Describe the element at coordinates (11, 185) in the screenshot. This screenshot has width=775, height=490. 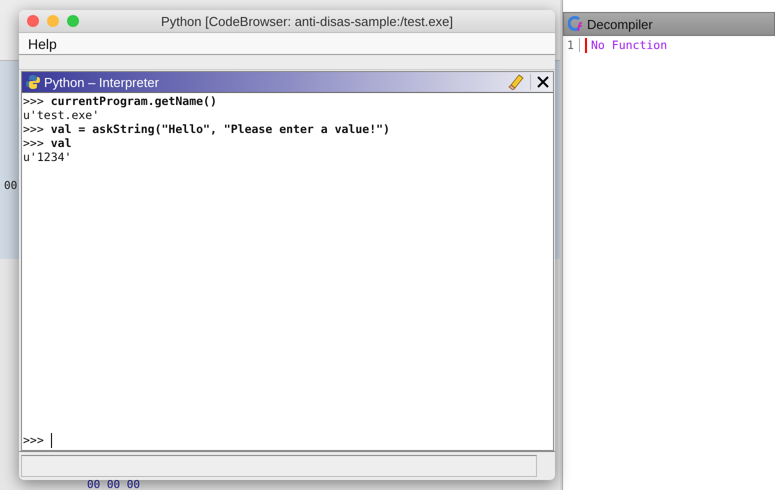
I see `byte-text: 00` at that location.